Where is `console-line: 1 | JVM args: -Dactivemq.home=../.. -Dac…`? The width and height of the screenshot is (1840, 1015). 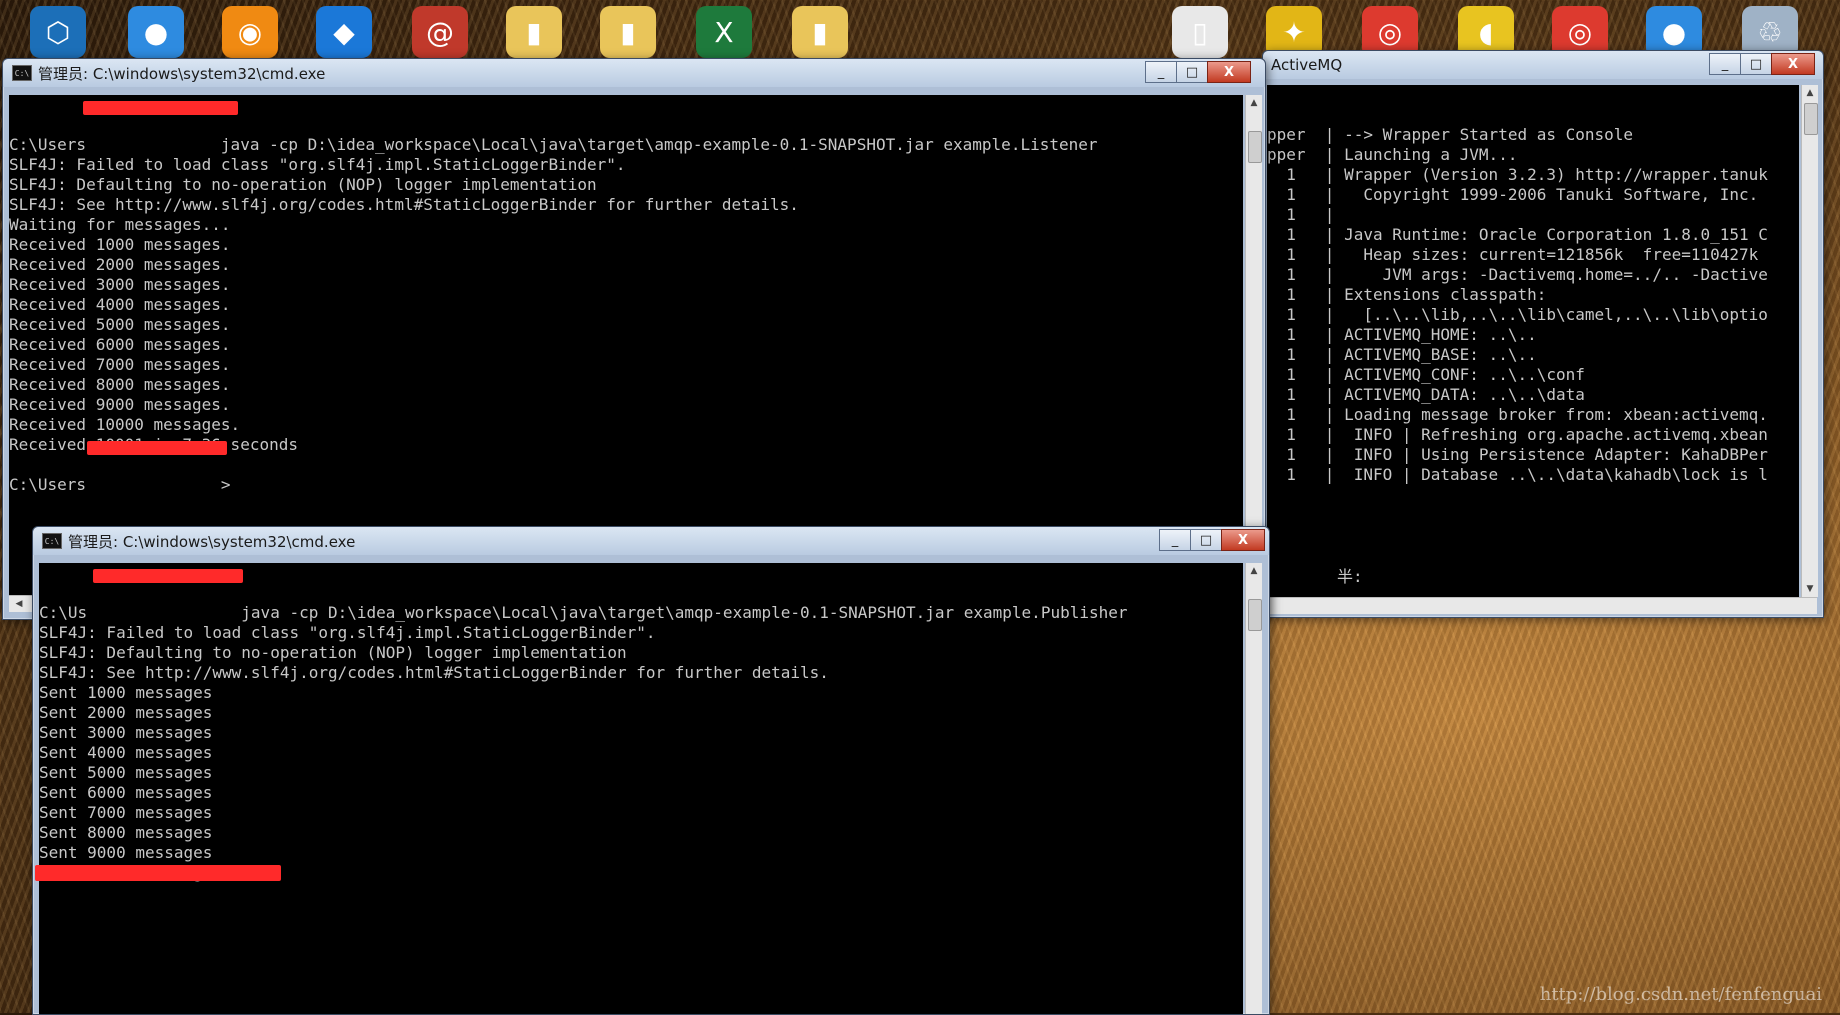
console-line: 1 | JVM args: -Dactivemq.home=../.. -Dac… is located at coordinates (1517, 274).